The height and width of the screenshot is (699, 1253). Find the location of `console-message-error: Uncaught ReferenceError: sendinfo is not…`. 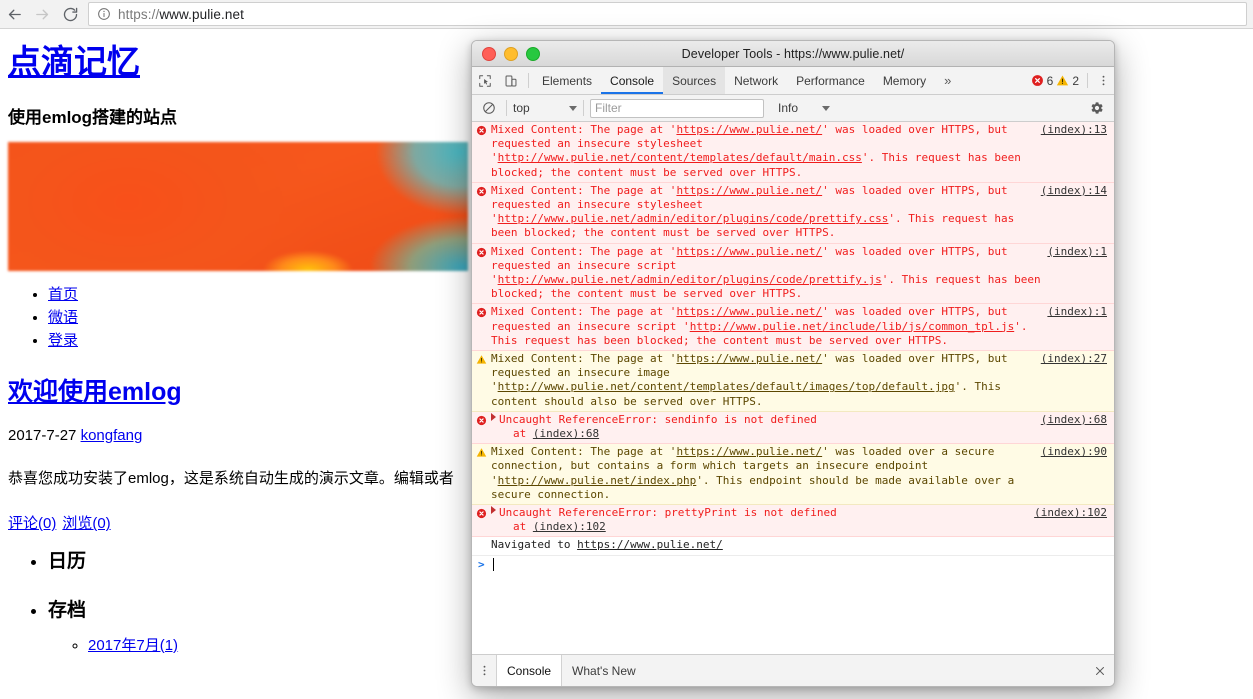

console-message-error: Uncaught ReferenceError: sendinfo is not… is located at coordinates (793, 428).